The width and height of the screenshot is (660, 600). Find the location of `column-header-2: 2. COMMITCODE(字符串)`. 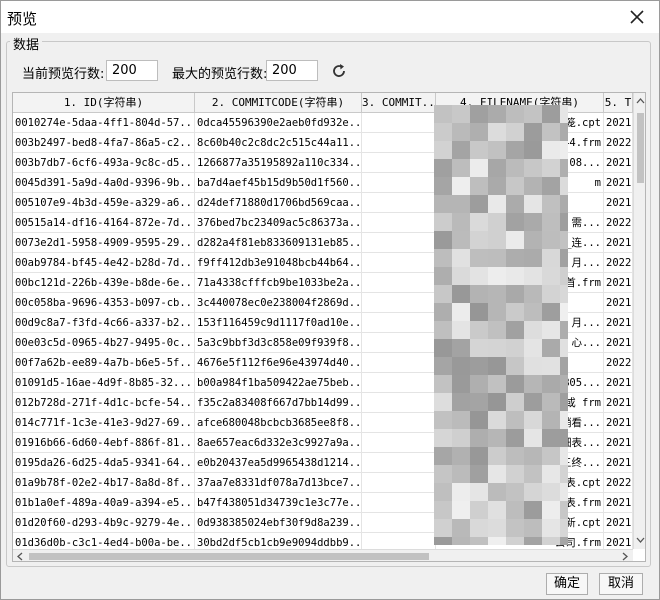

column-header-2: 2. COMMITCODE(字符串) is located at coordinates (278, 103).